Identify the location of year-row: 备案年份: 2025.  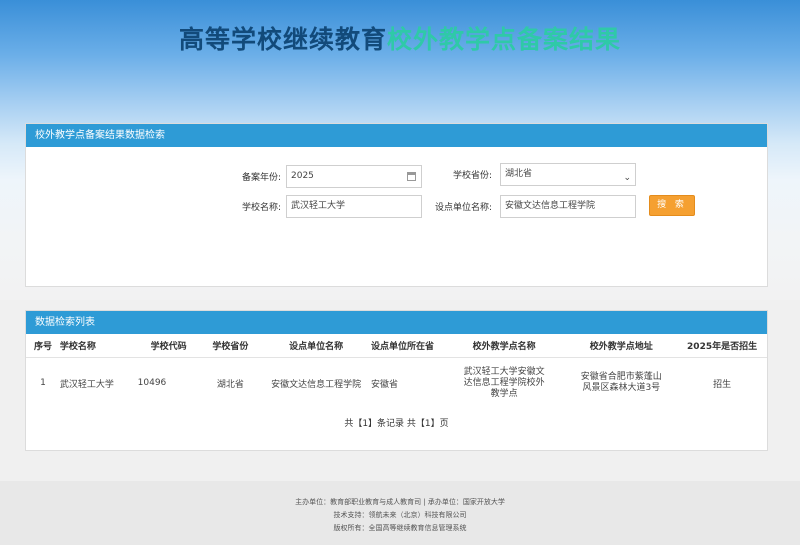
(324, 176).